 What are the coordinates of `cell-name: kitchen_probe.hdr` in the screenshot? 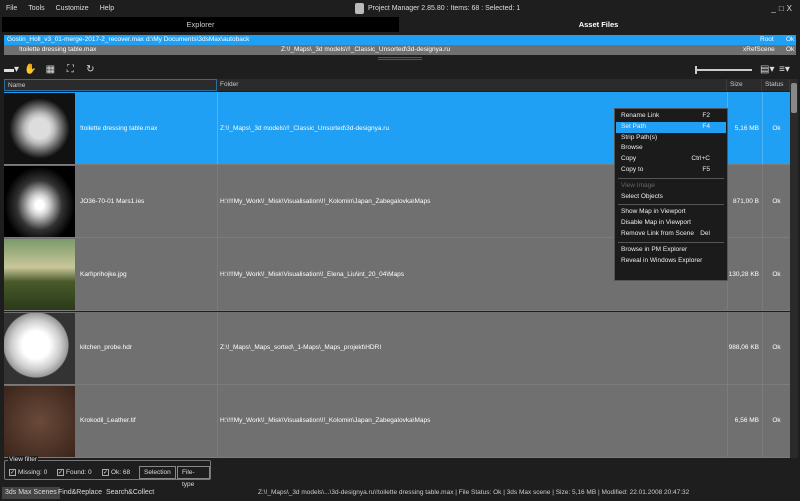 It's located at (106, 348).